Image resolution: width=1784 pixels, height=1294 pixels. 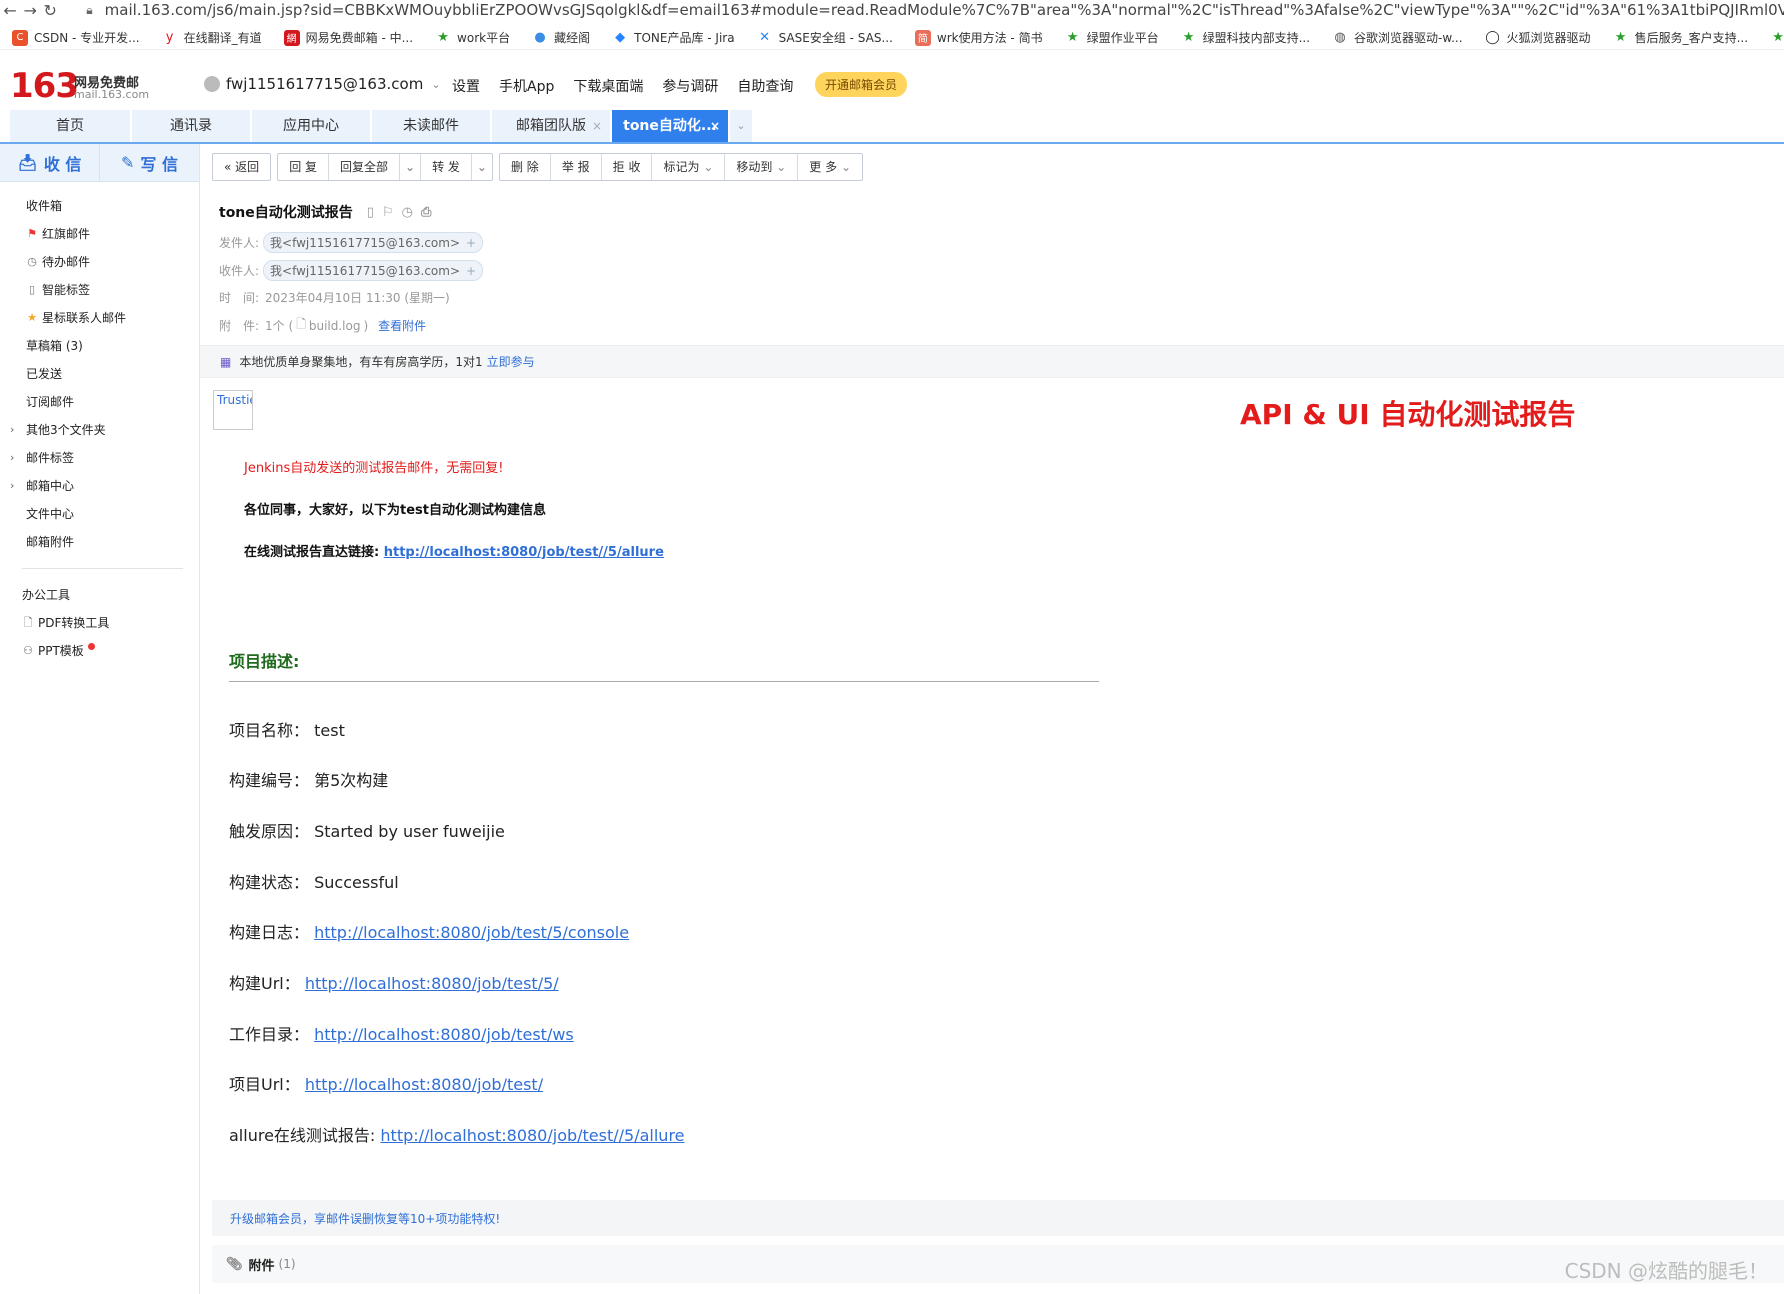 What do you see at coordinates (373, 242) in the screenshot?
I see `sender-pill: 我<fwj1151617715@163.com> +` at bounding box center [373, 242].